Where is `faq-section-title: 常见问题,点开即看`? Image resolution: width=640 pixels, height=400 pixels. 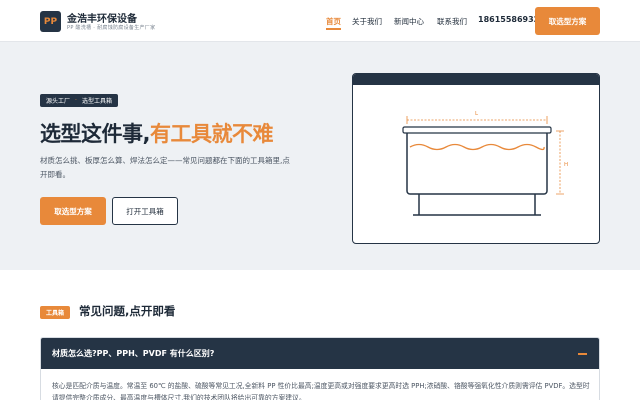 faq-section-title: 常见问题,点开即看 is located at coordinates (127, 311).